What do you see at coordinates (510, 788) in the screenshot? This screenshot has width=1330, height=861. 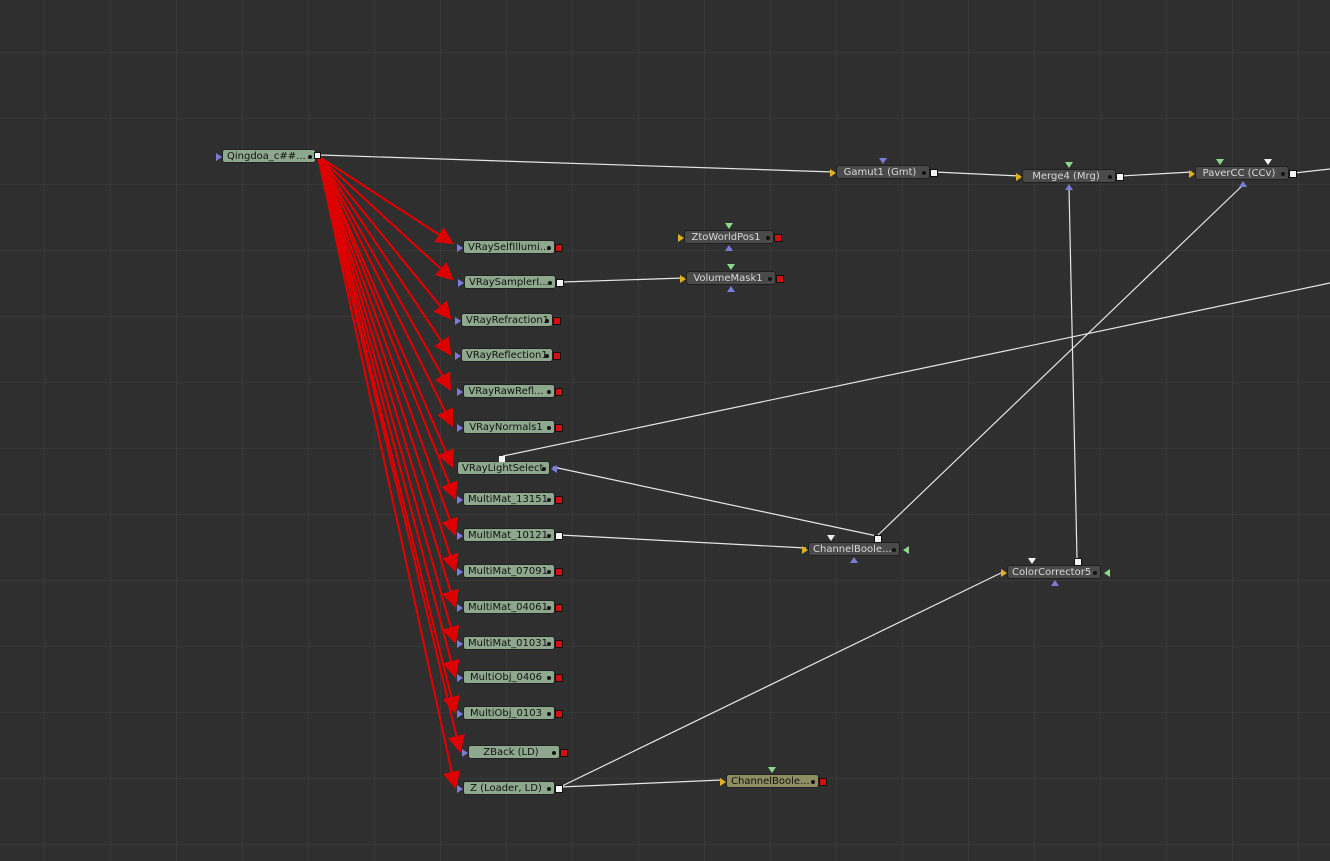 I see `node-z-loader: Z (Loader, LD)` at bounding box center [510, 788].